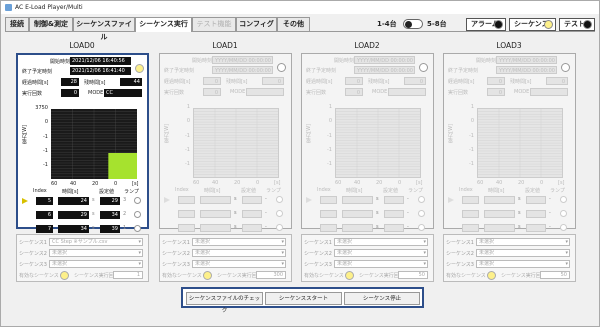  What do you see at coordinates (100, 71) in the screenshot?
I see `end-time-value: 2021/12/06 16:41:40` at bounding box center [100, 71].